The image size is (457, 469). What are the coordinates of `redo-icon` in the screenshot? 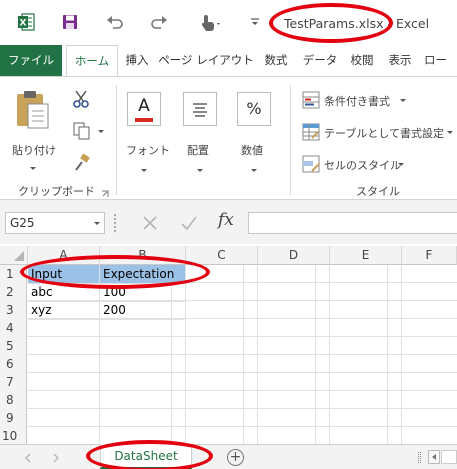 It's located at (159, 22).